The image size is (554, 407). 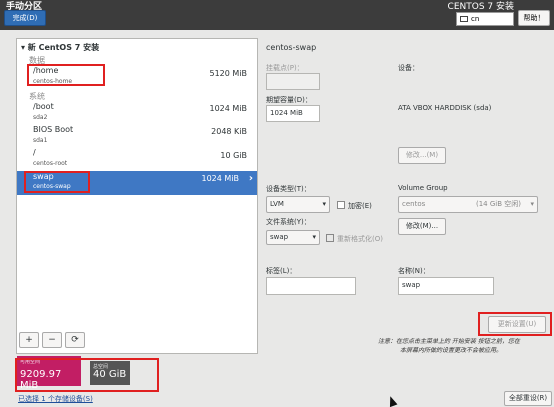 I want to click on partition-row-swap: swap centos-swap 1024 MiB ›, so click(x=137, y=183).